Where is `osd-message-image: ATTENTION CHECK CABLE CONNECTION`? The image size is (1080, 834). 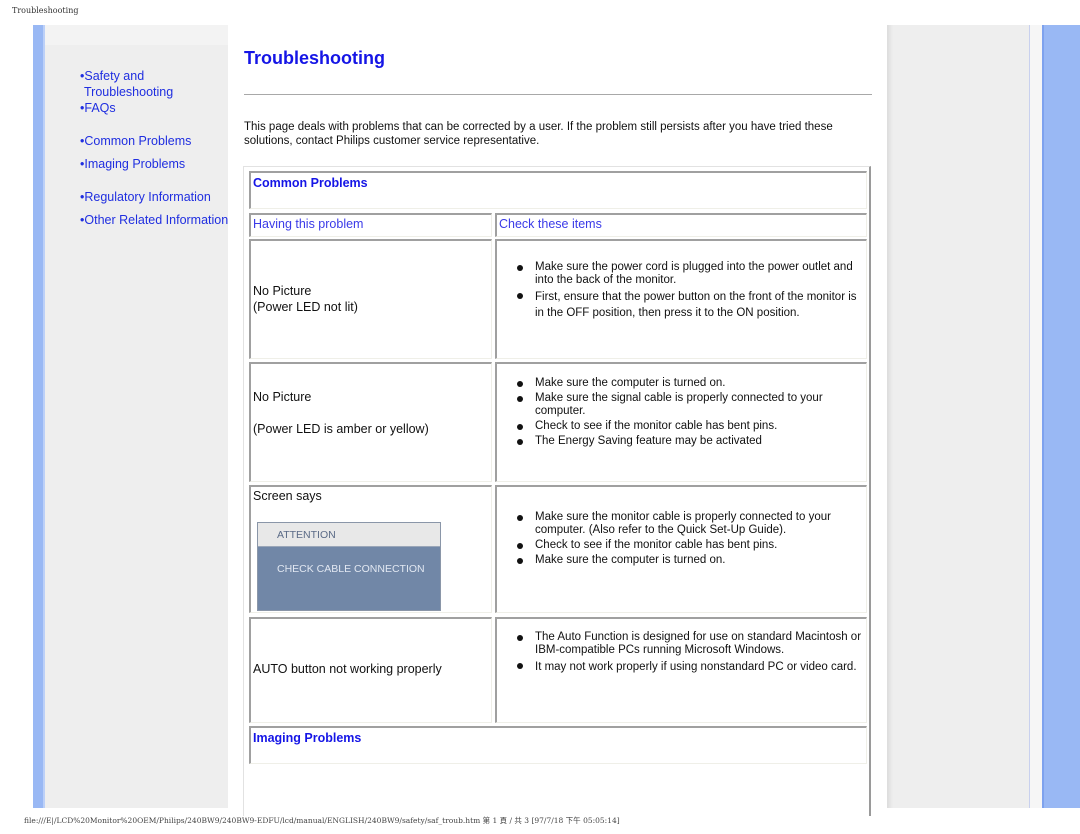 osd-message-image: ATTENTION CHECK CABLE CONNECTION is located at coordinates (349, 566).